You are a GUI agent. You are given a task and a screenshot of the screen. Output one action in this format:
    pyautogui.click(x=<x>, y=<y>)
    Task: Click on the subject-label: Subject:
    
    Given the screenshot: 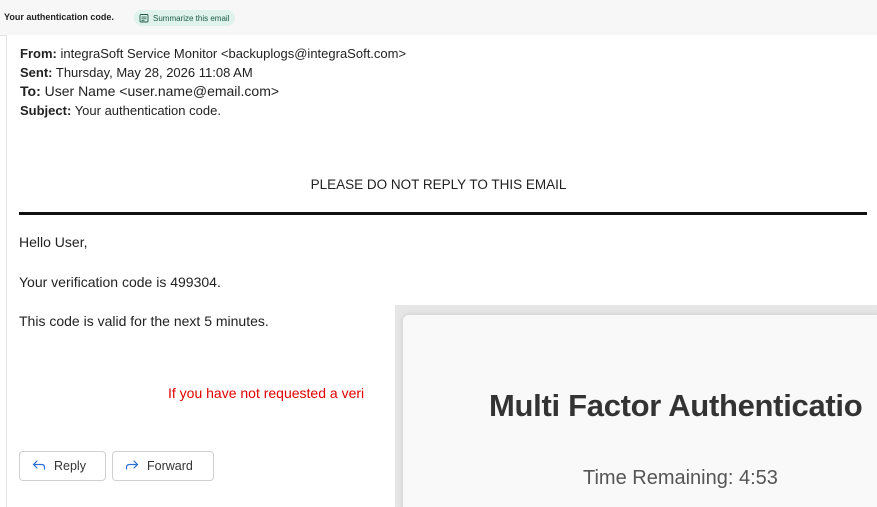 What is the action you would take?
    pyautogui.click(x=46, y=110)
    